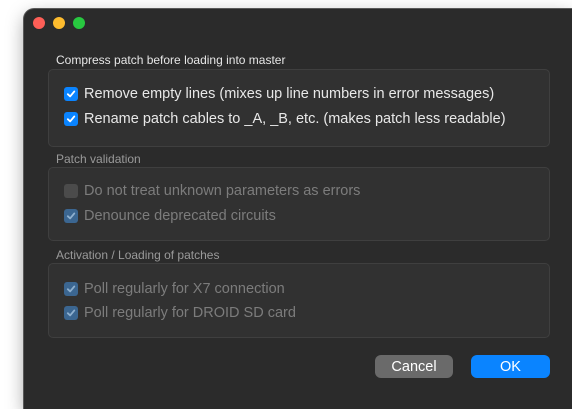  I want to click on poll-x7-option: Poll regularly for X7 connection, so click(174, 289).